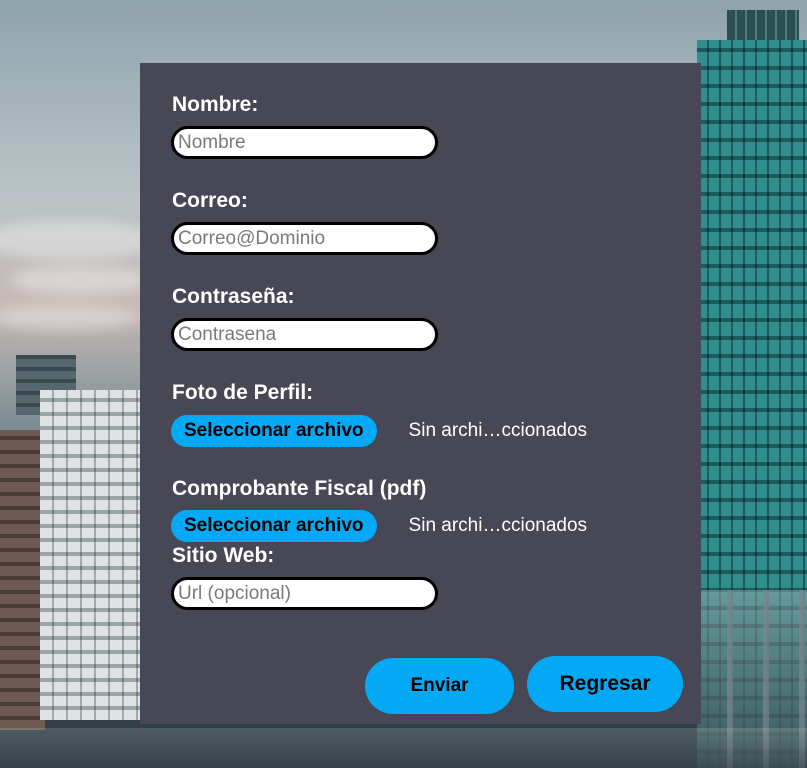 The height and width of the screenshot is (768, 807). What do you see at coordinates (299, 488) in the screenshot?
I see `comprobante-fiscal-label: Comprobante Fiscal (pdf)` at bounding box center [299, 488].